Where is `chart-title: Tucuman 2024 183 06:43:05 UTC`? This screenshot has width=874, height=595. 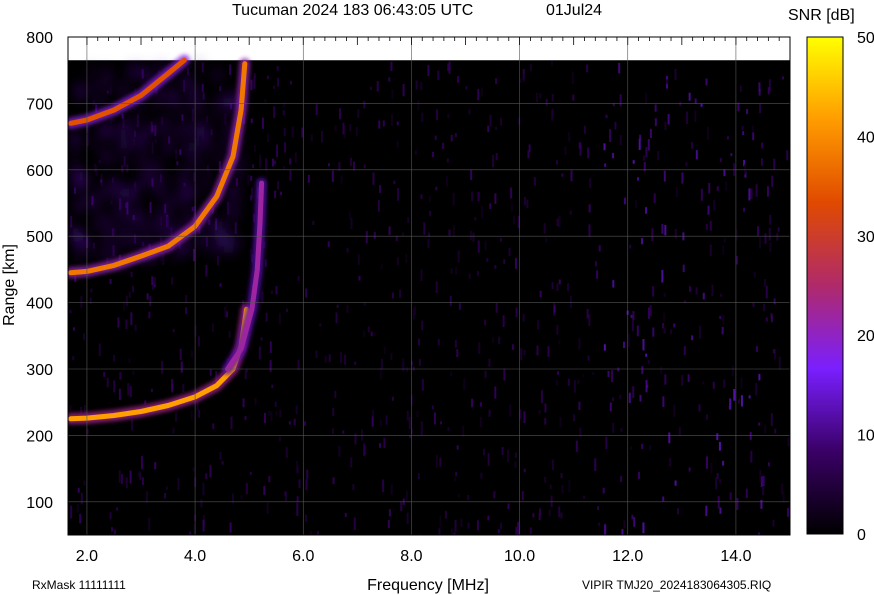 chart-title: Tucuman 2024 183 06:43:05 UTC is located at coordinates (352, 10).